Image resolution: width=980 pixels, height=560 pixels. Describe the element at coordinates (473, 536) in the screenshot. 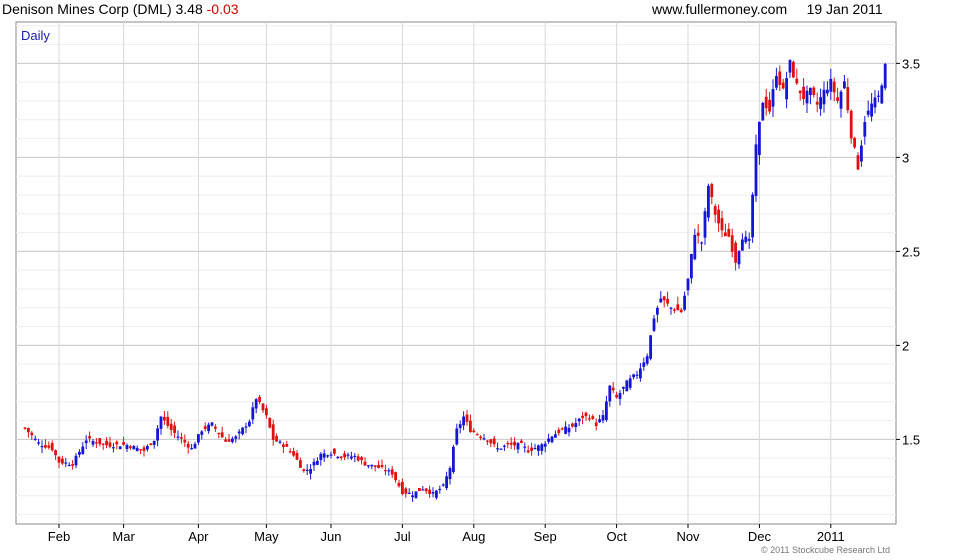

I see `x-tick-label: Aug` at that location.